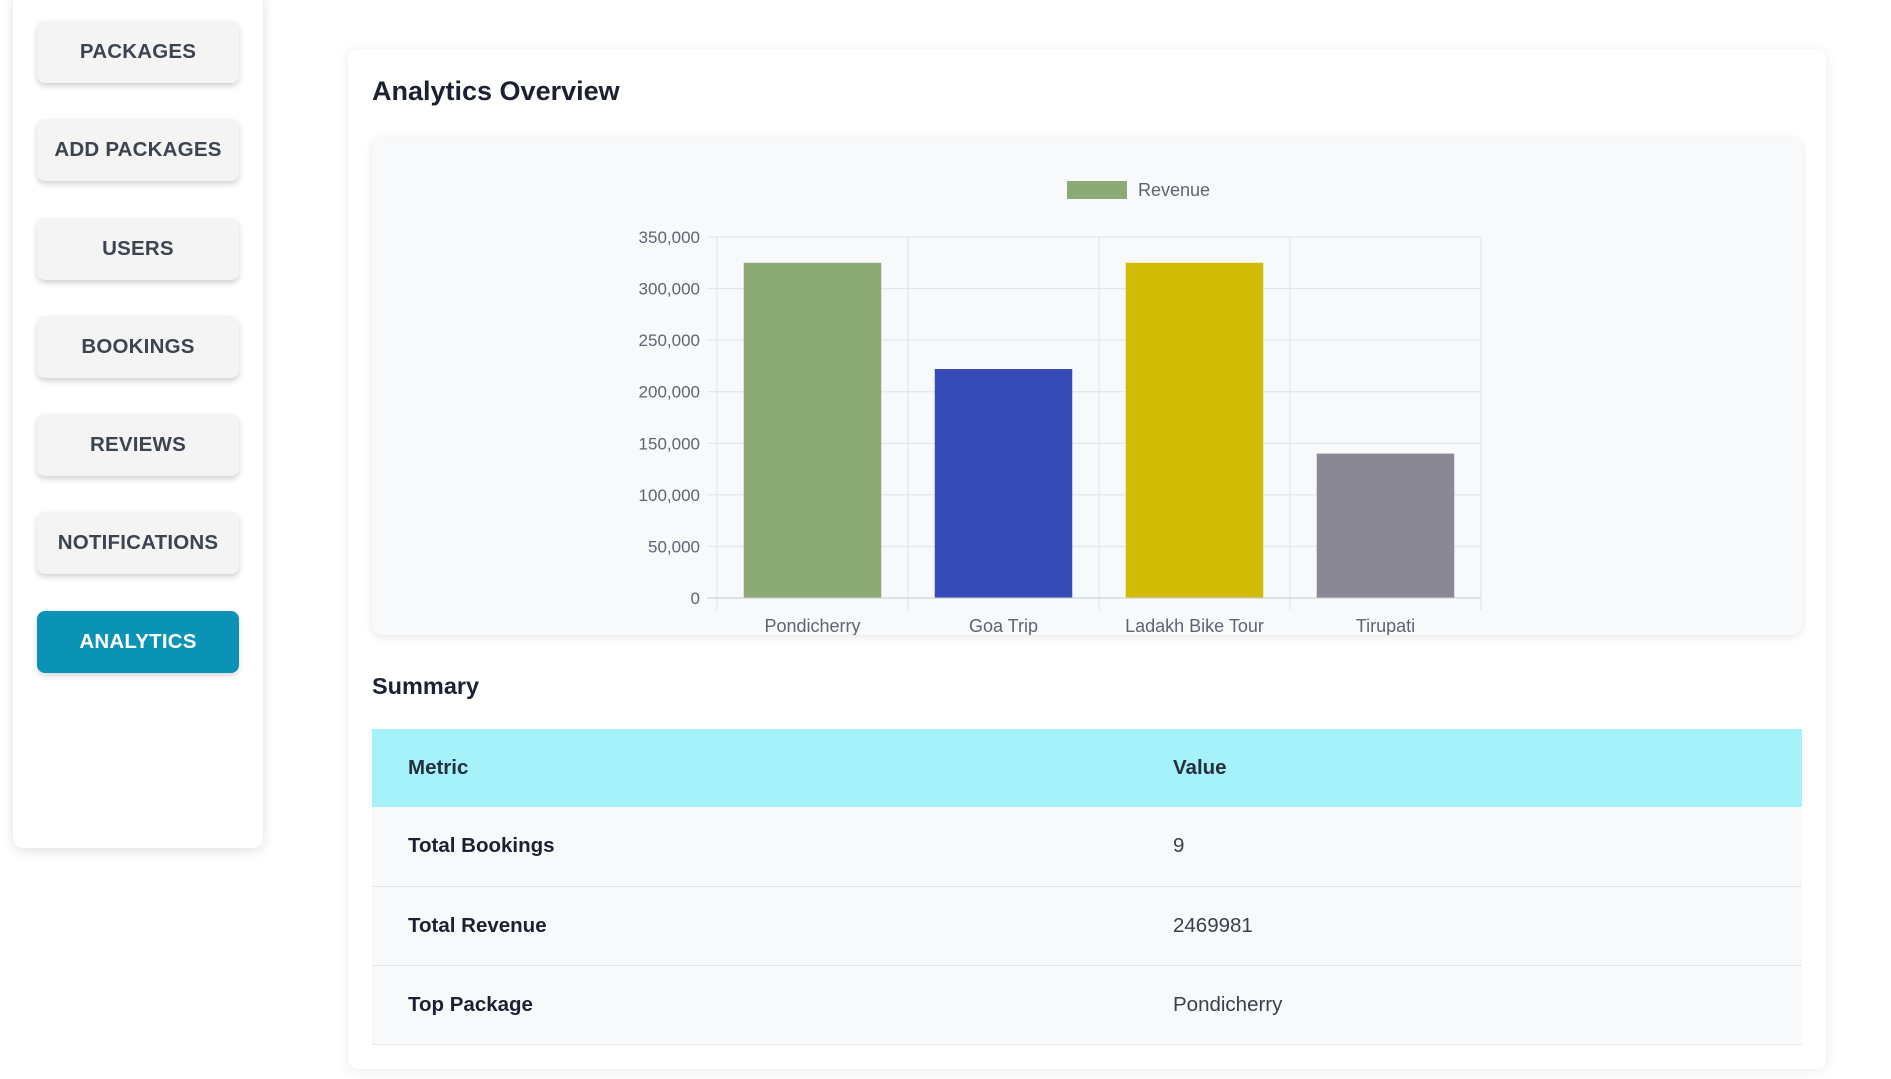 Image resolution: width=1891 pixels, height=1079 pixels. I want to click on metric-cell: Top Package, so click(754, 1005).